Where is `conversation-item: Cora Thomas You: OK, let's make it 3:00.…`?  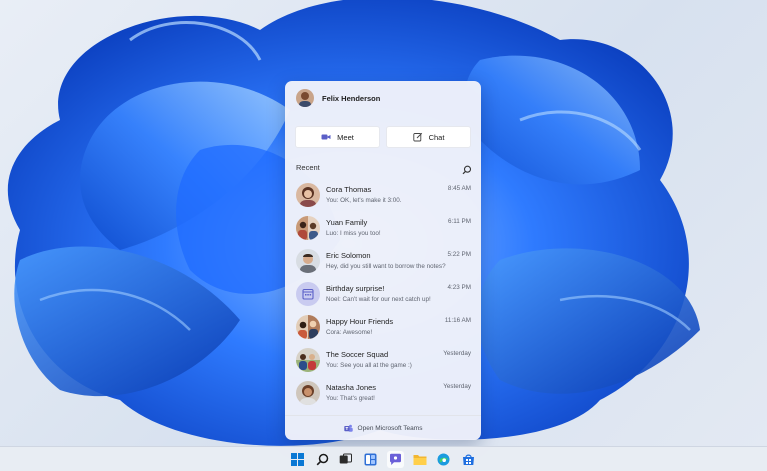 conversation-item: Cora Thomas You: OK, let's make it 3:00.… is located at coordinates (383, 195).